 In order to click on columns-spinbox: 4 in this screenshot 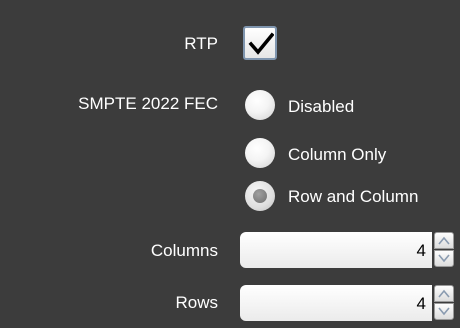, I will do `click(348, 250)`.